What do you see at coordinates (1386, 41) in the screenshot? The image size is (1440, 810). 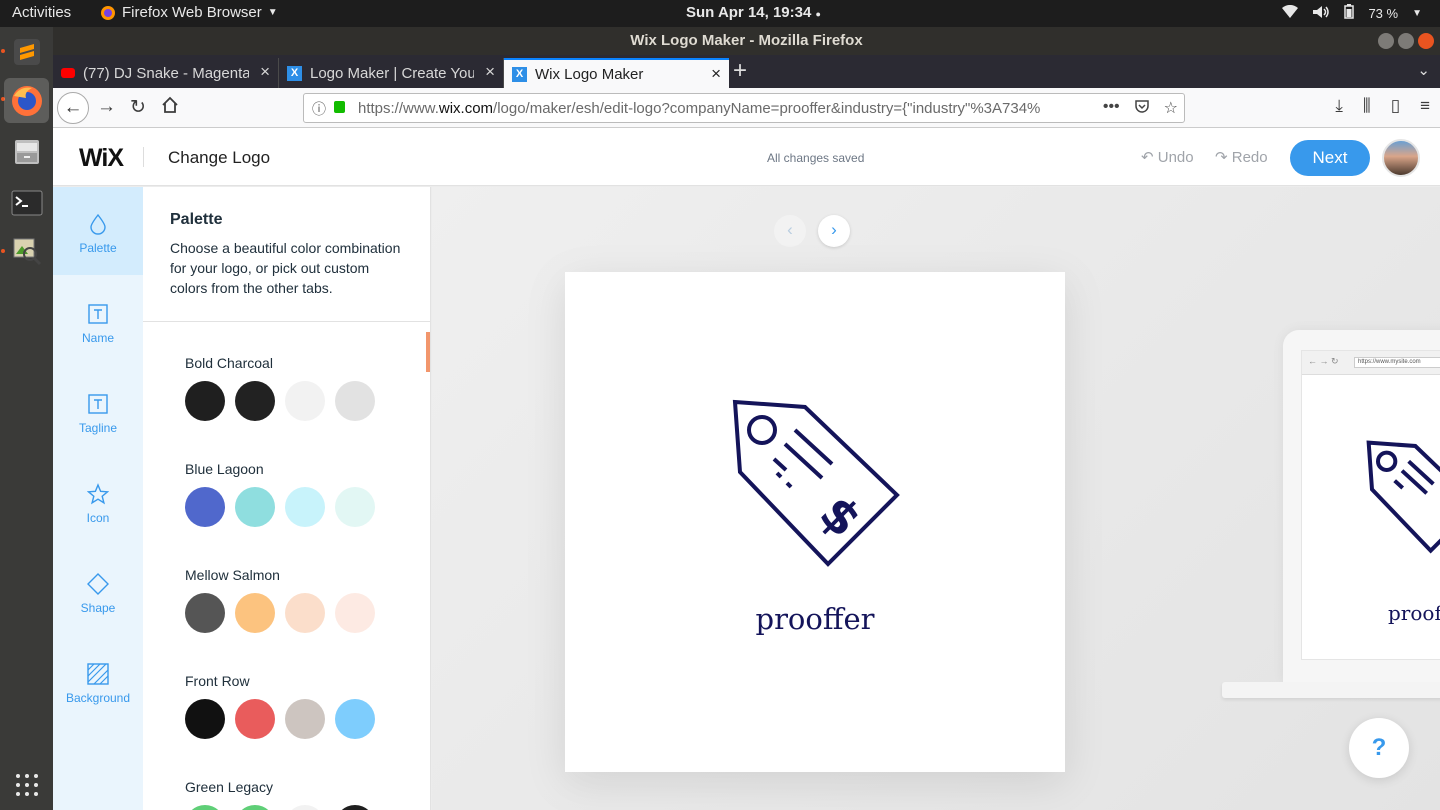 I see `minimize-button` at bounding box center [1386, 41].